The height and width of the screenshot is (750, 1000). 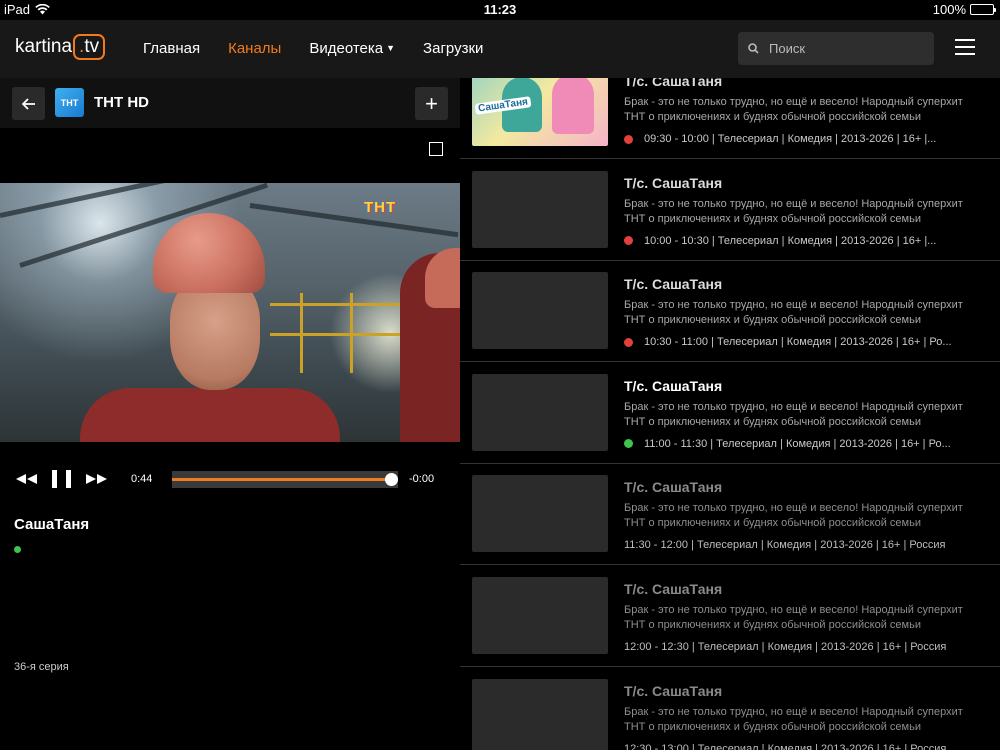 What do you see at coordinates (282, 479) in the screenshot?
I see `progress-fill` at bounding box center [282, 479].